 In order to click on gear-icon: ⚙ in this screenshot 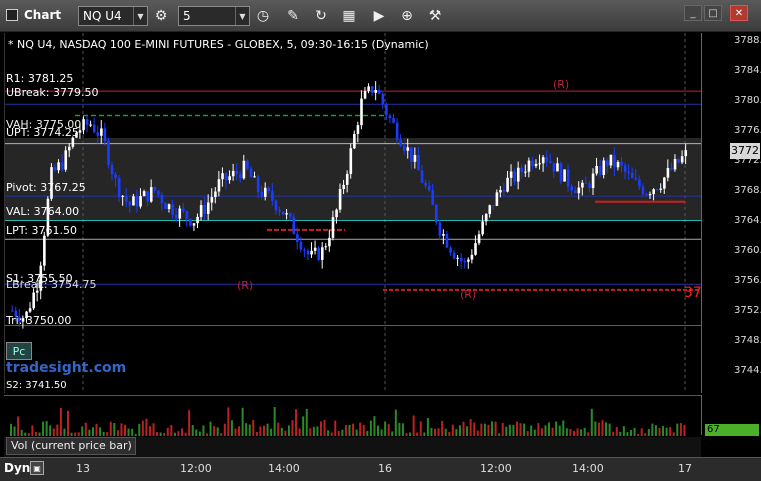, I will do `click(161, 16)`.